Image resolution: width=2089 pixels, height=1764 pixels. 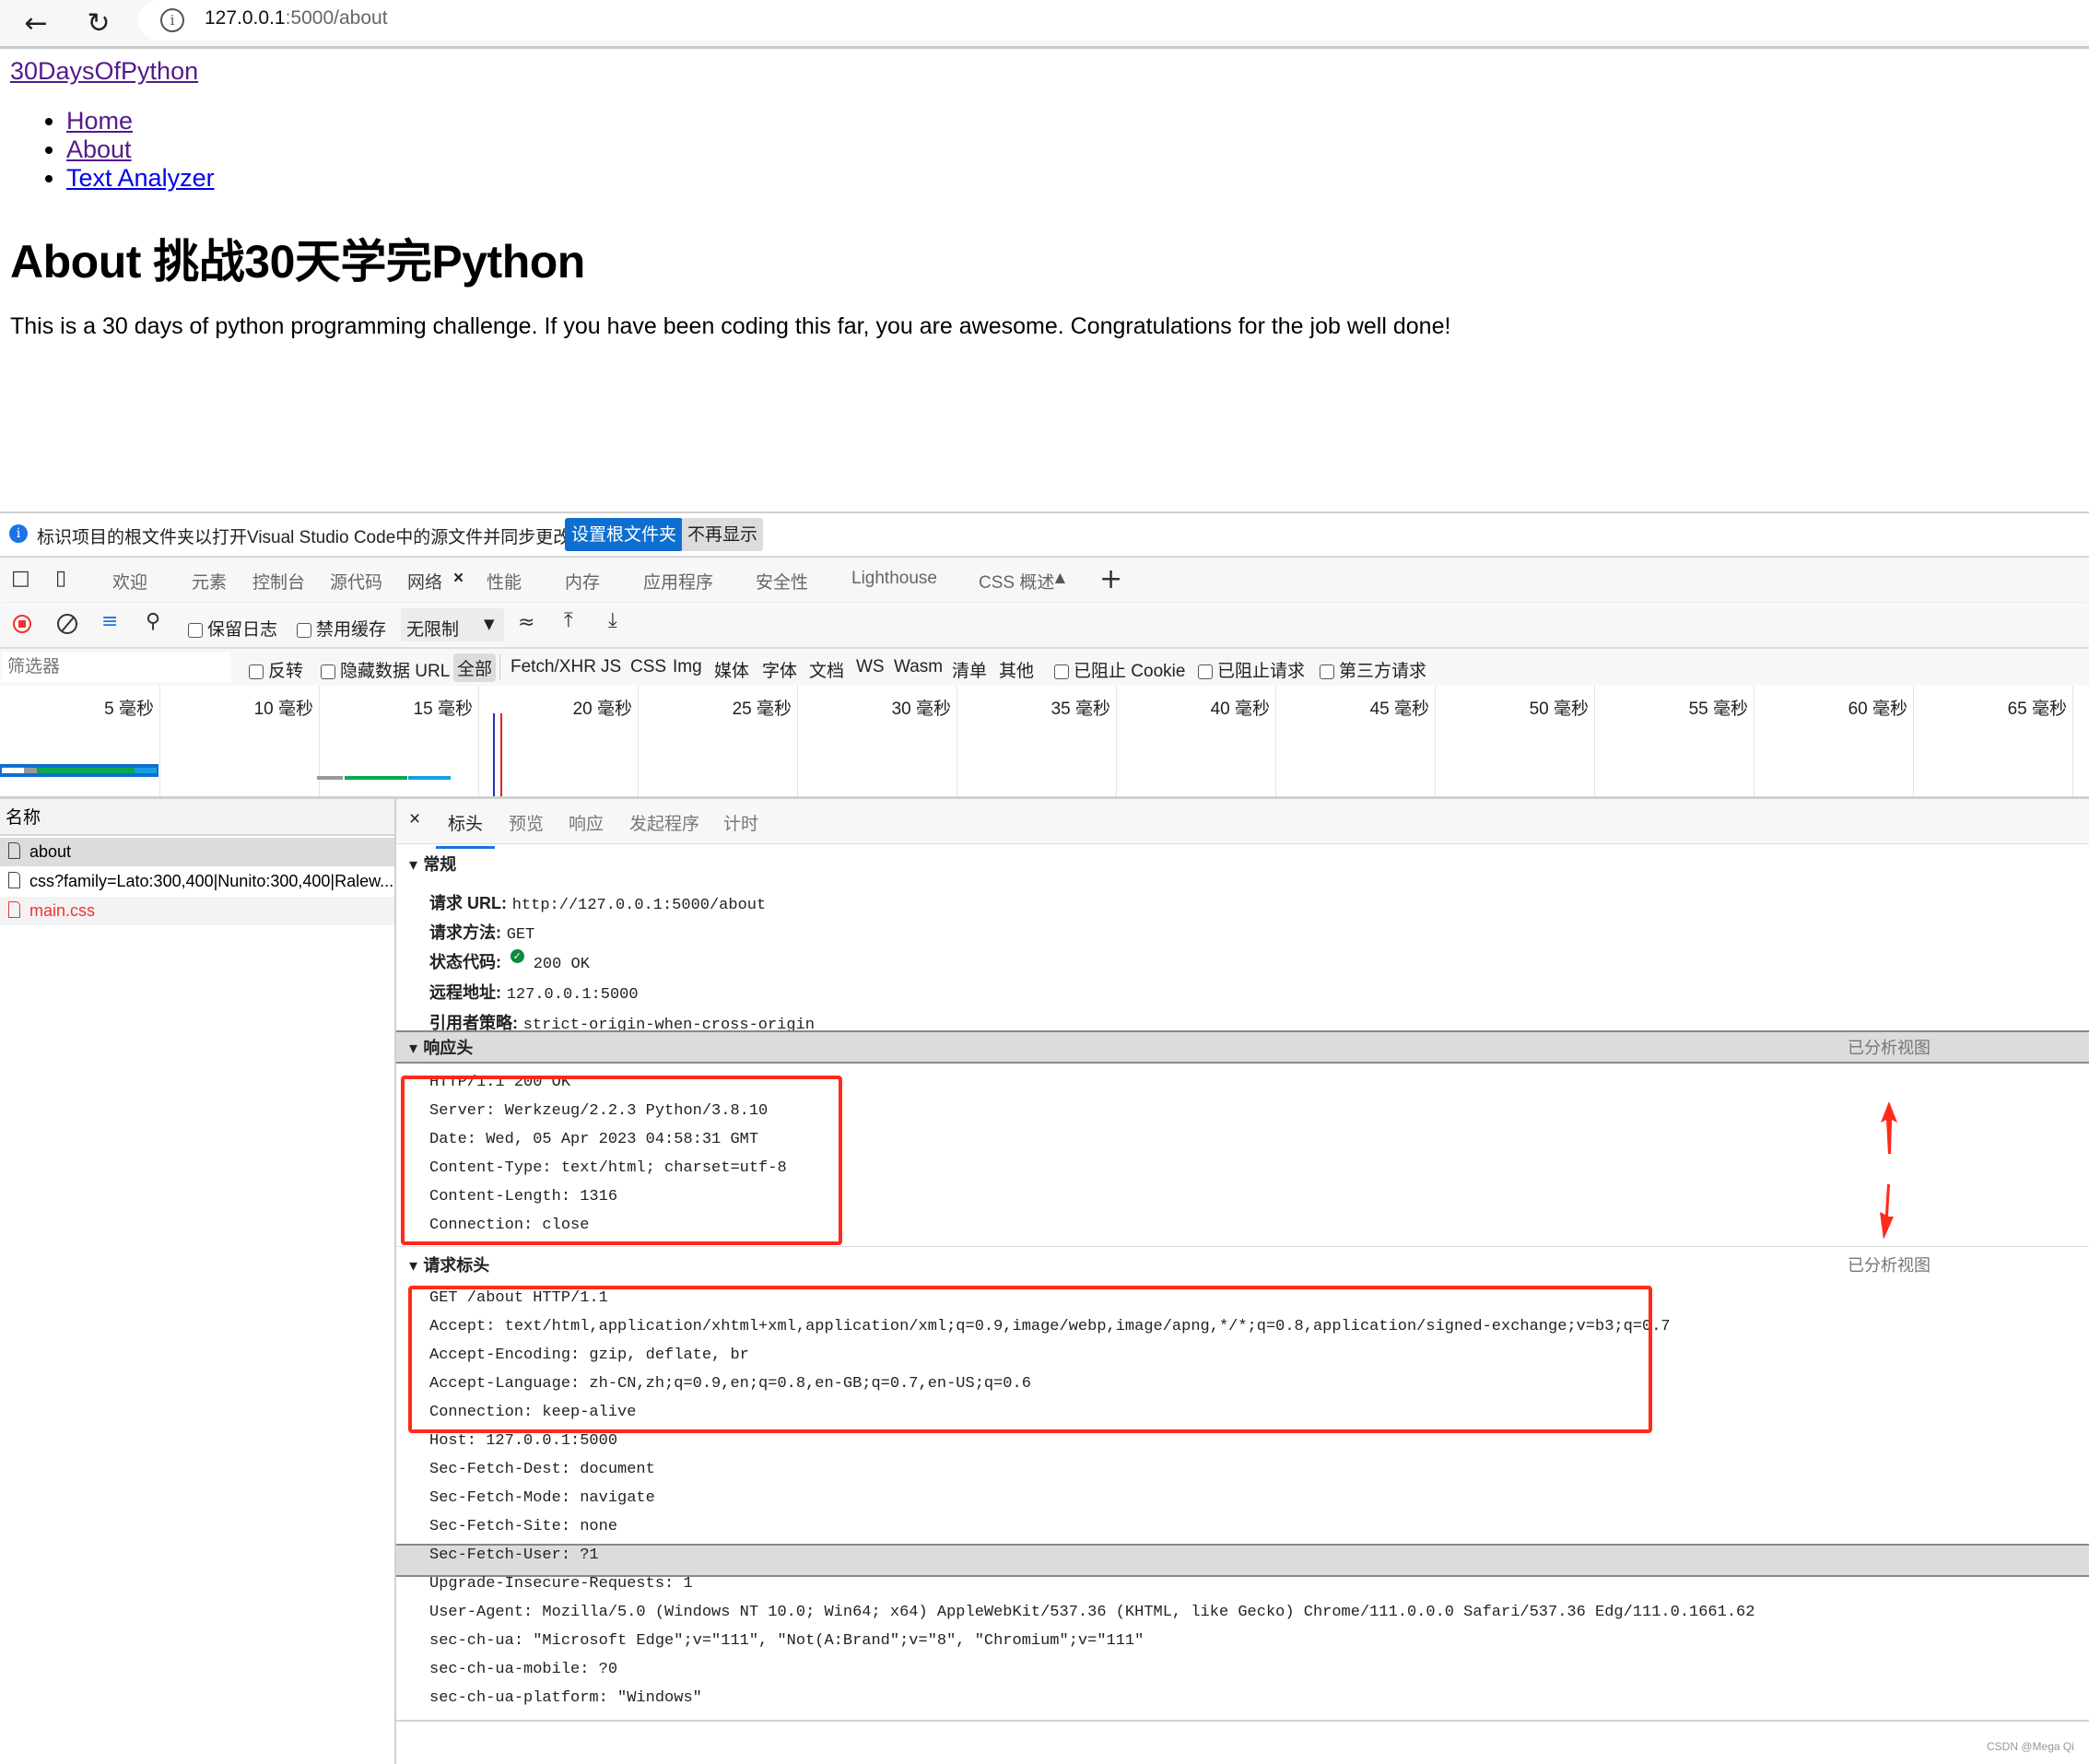 What do you see at coordinates (894, 579) in the screenshot?
I see `tab-lighthouse: Lighthouse` at bounding box center [894, 579].